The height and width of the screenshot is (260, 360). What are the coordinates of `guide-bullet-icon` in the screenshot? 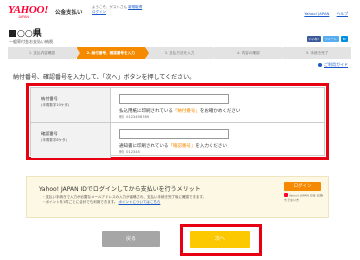 It's located at (320, 64).